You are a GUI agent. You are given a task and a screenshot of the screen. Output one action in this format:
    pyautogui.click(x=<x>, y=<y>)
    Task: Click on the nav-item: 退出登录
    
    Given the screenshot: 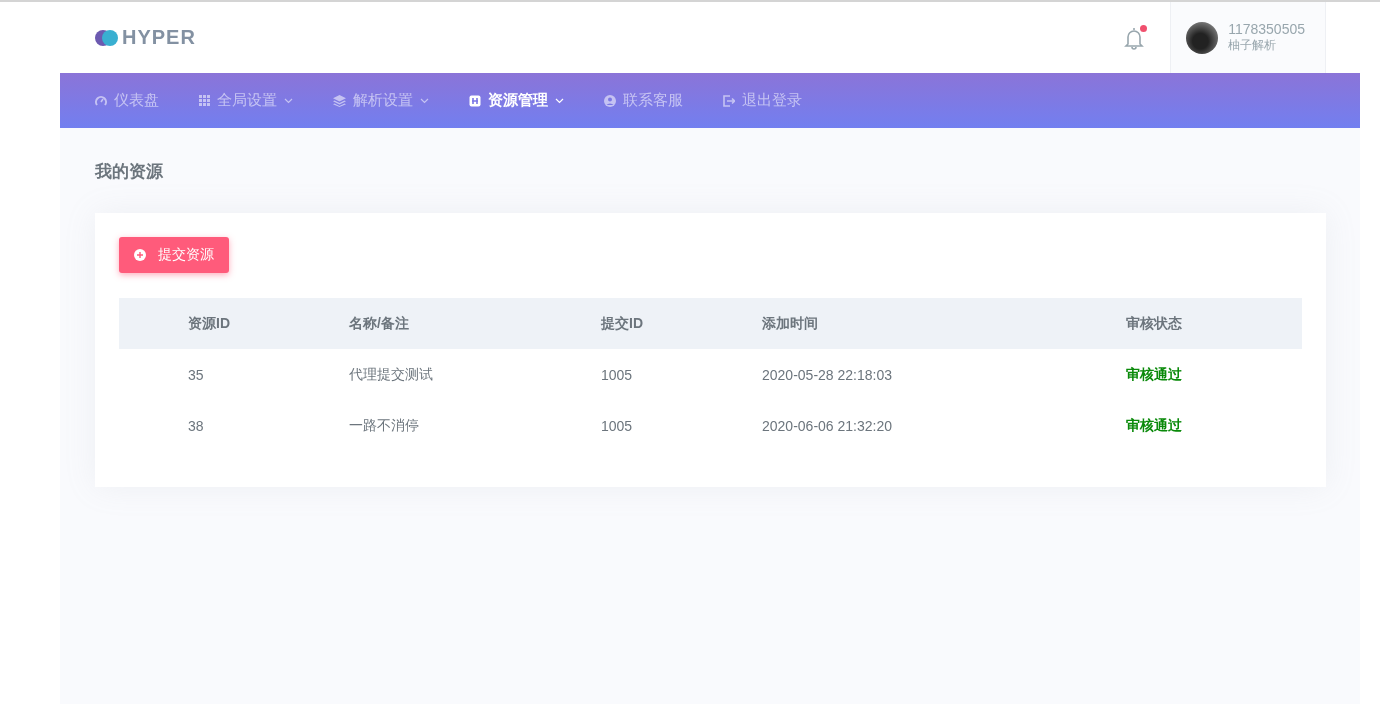 What is the action you would take?
    pyautogui.click(x=762, y=100)
    